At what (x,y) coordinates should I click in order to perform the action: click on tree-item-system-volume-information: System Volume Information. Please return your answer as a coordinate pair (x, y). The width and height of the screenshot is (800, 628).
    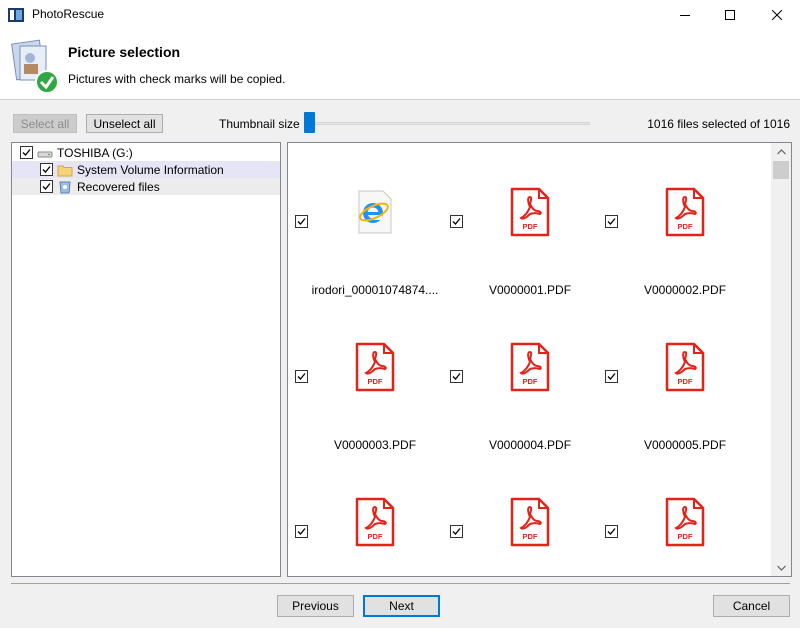
    Looking at the image, I should click on (146, 169).